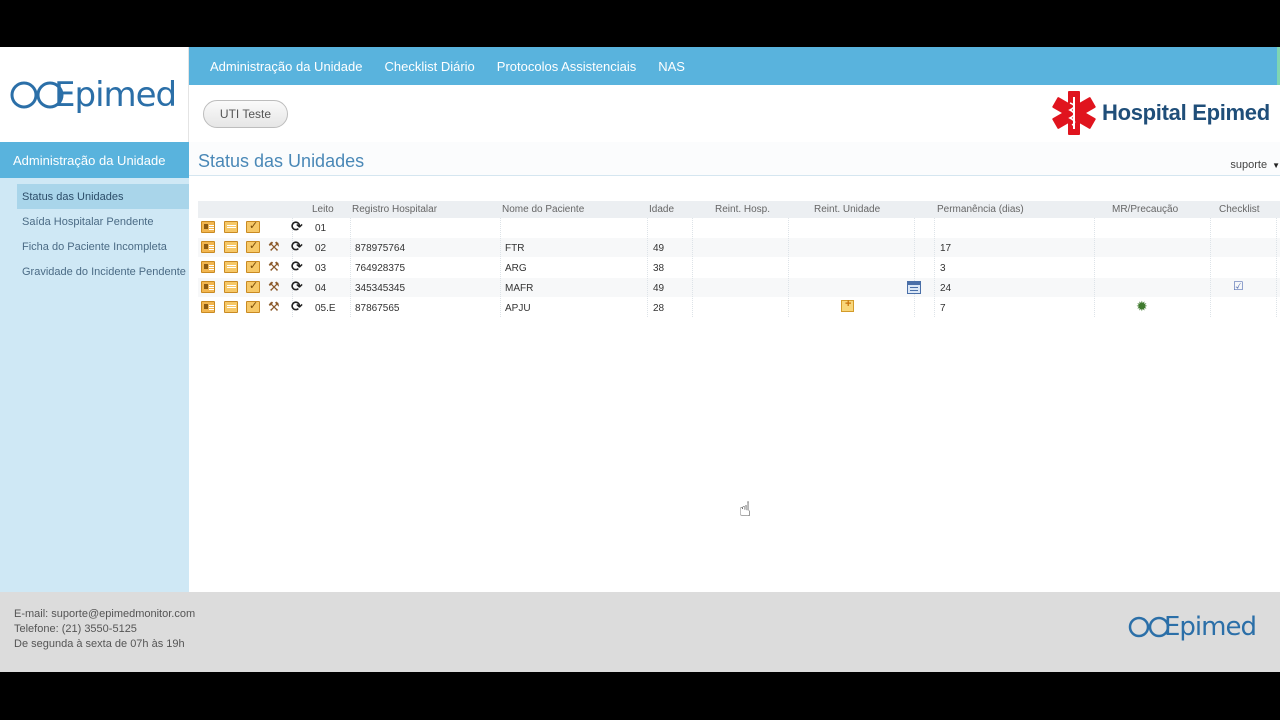  Describe the element at coordinates (1144, 306) in the screenshot. I see `precaution-gear-icon: ✹` at that location.